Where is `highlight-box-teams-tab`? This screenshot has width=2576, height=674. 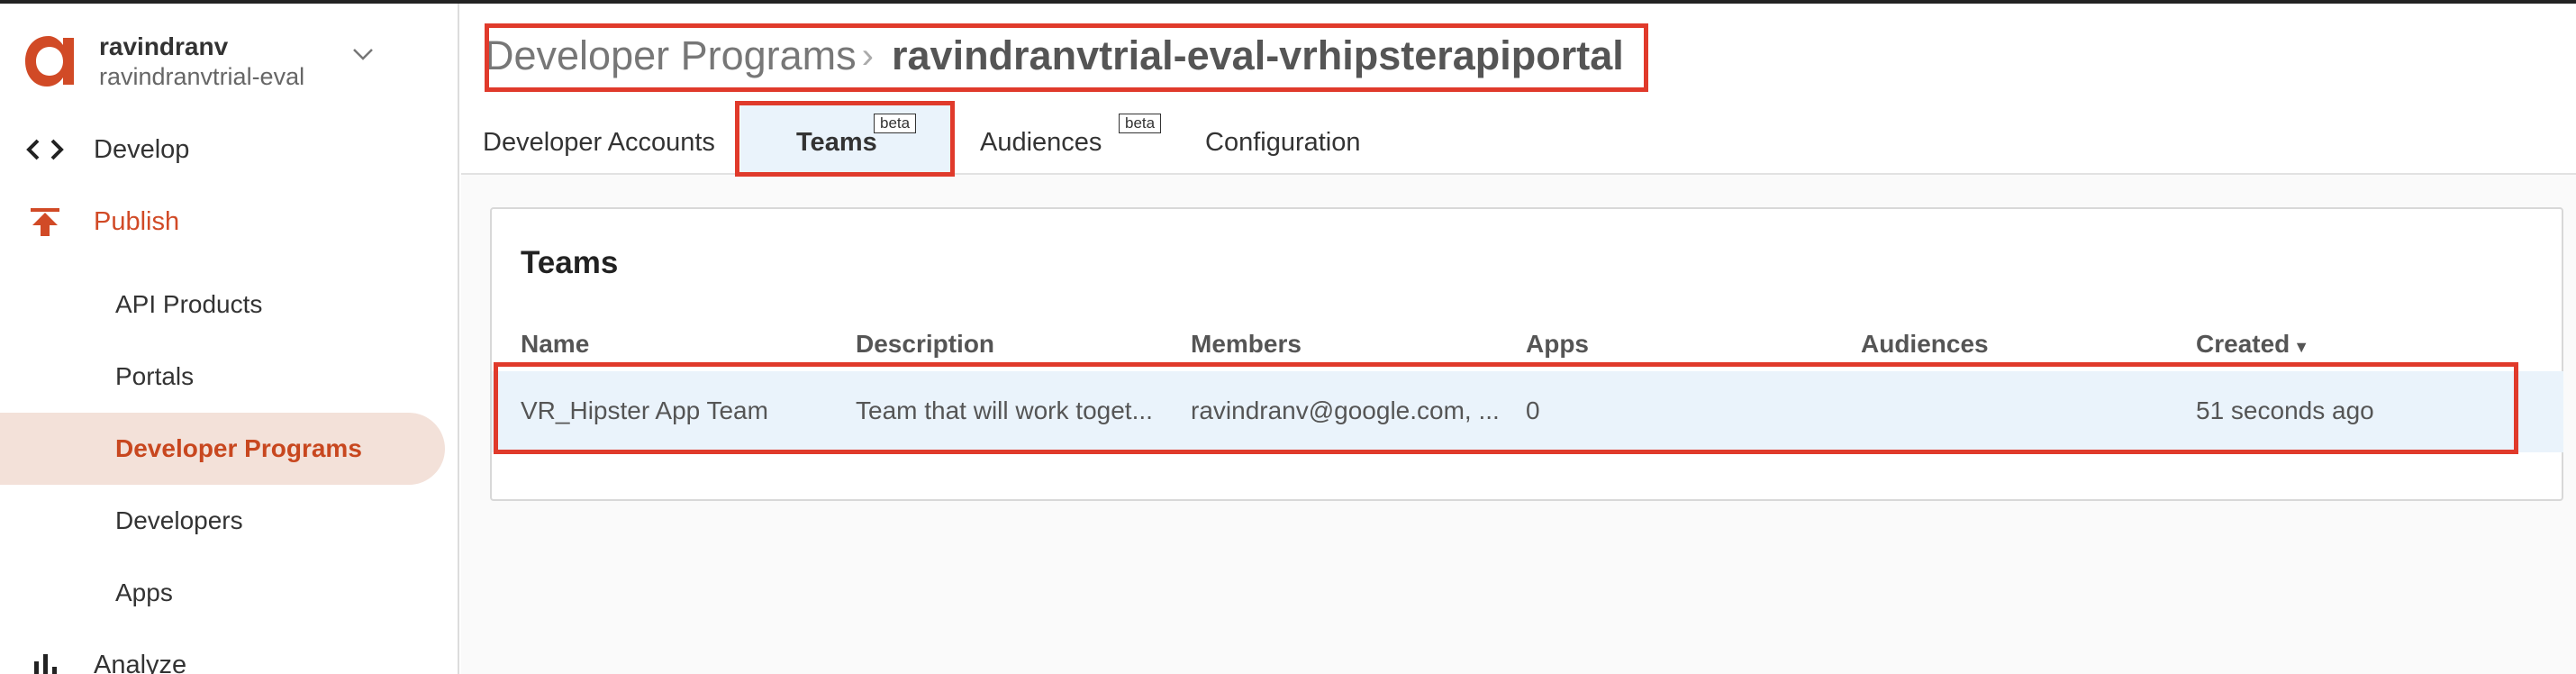 highlight-box-teams-tab is located at coordinates (845, 139).